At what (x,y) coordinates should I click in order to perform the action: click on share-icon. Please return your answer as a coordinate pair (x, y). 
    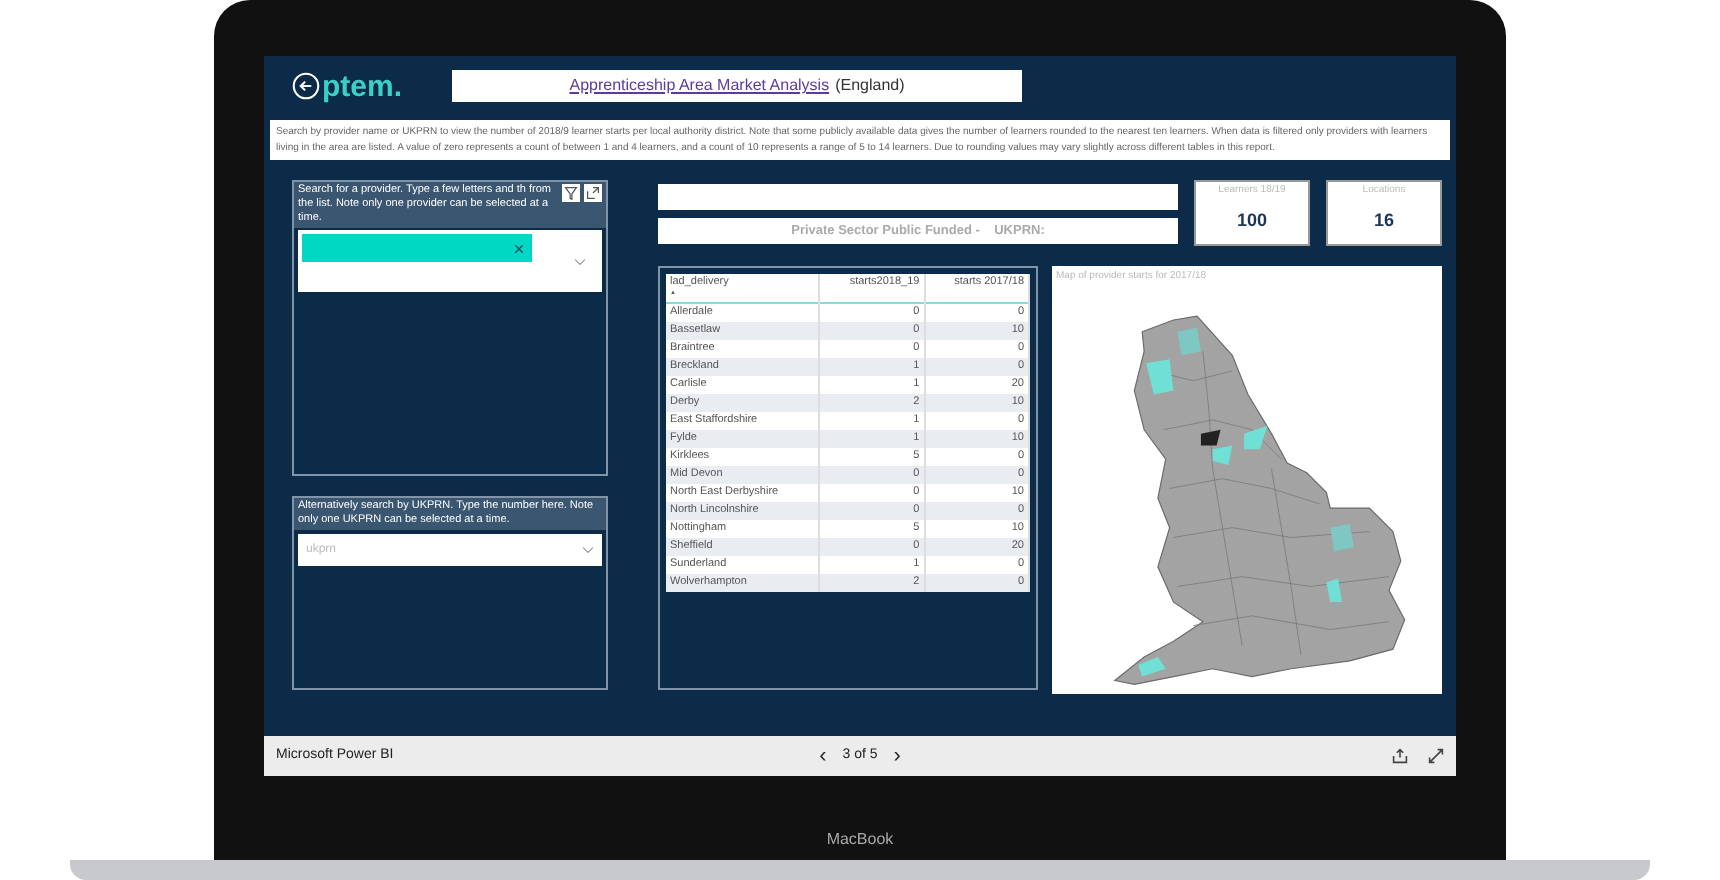
    Looking at the image, I should click on (1399, 756).